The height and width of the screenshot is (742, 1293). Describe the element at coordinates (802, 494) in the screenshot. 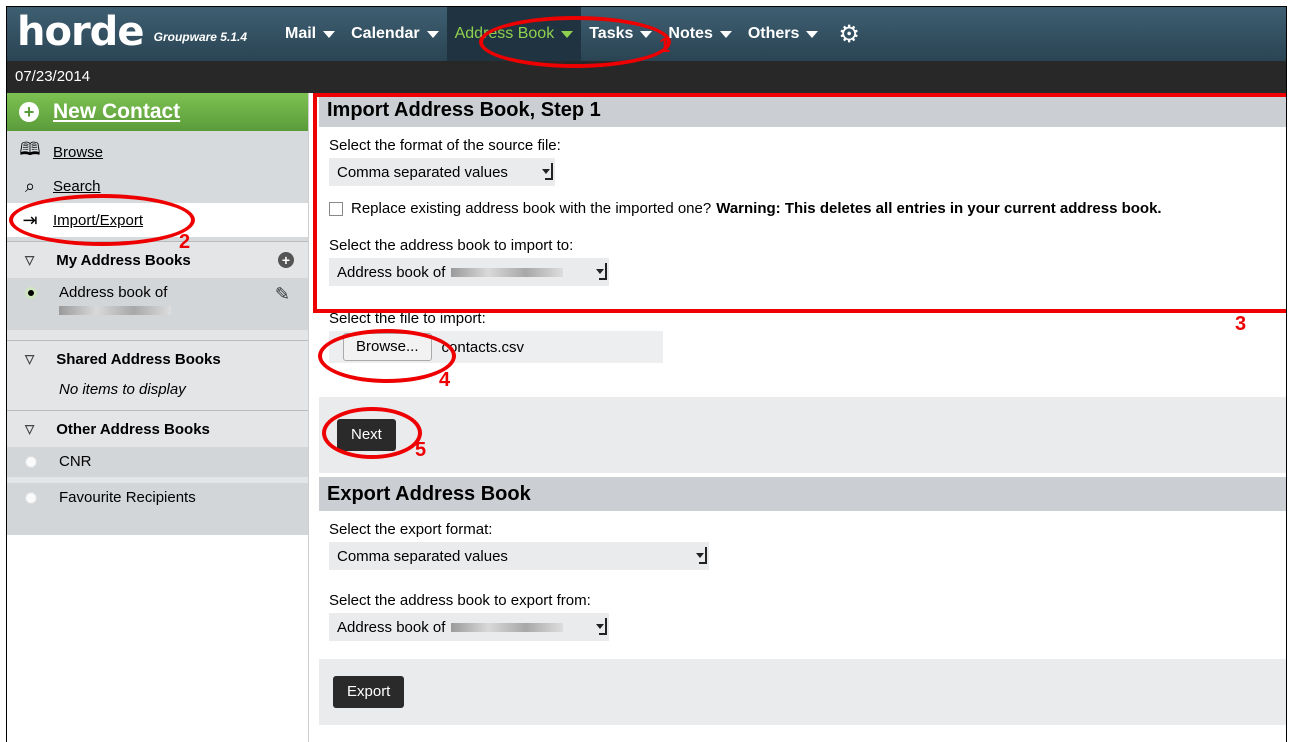

I see `export-title: Export Address Book` at that location.